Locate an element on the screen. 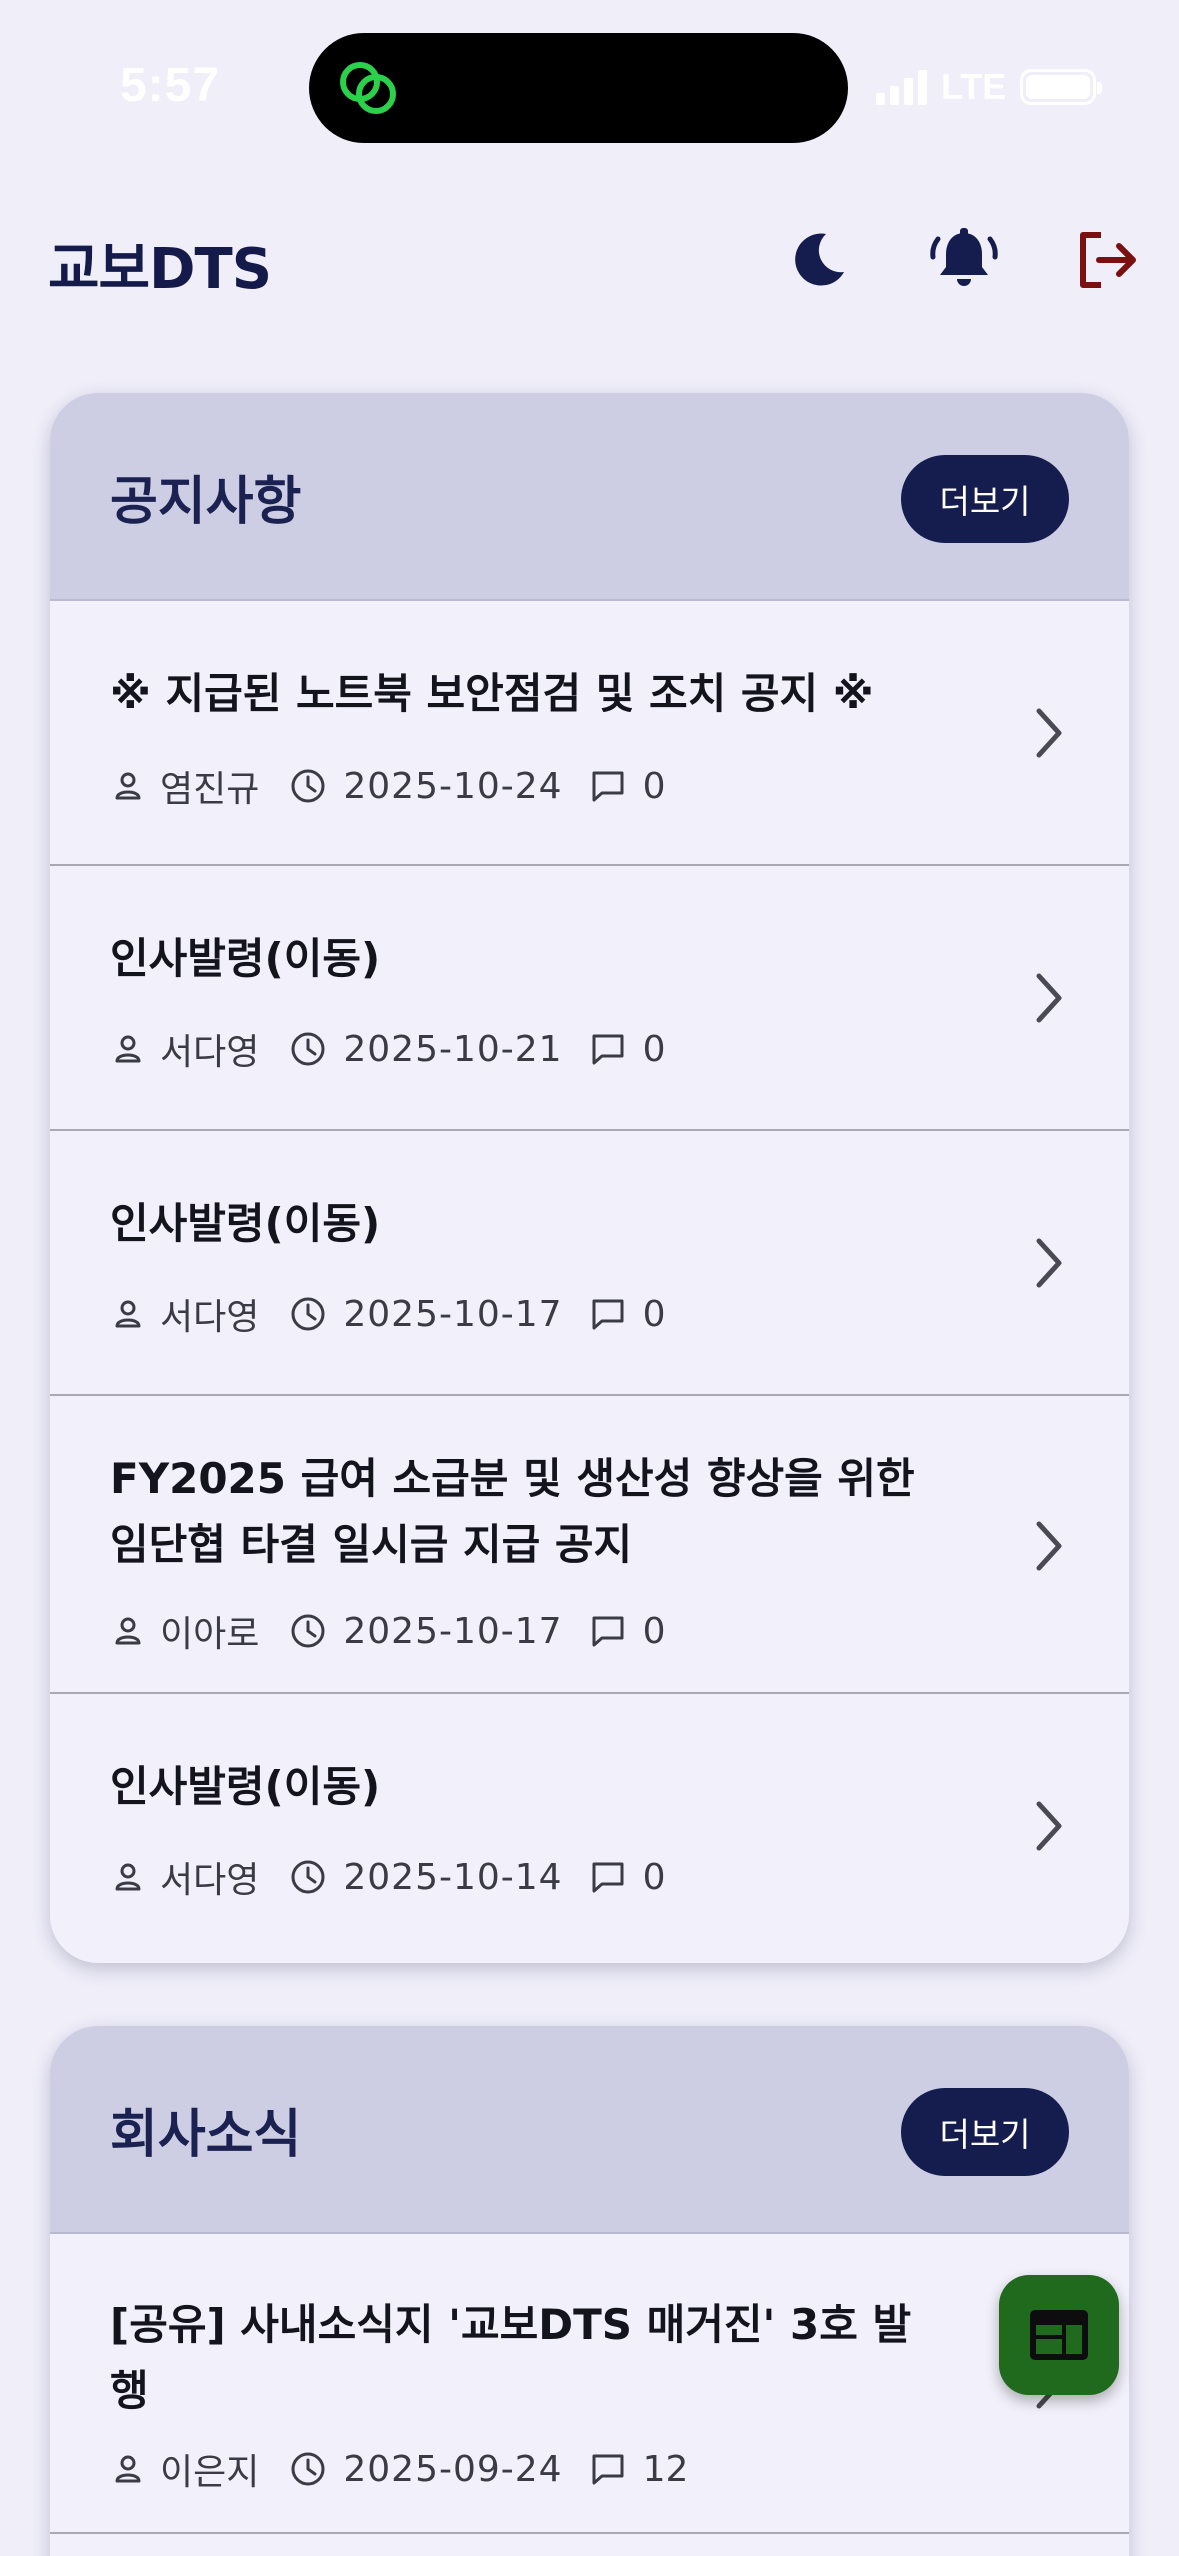 This screenshot has width=1179, height=2556. status-time: 5:57 is located at coordinates (170, 85).